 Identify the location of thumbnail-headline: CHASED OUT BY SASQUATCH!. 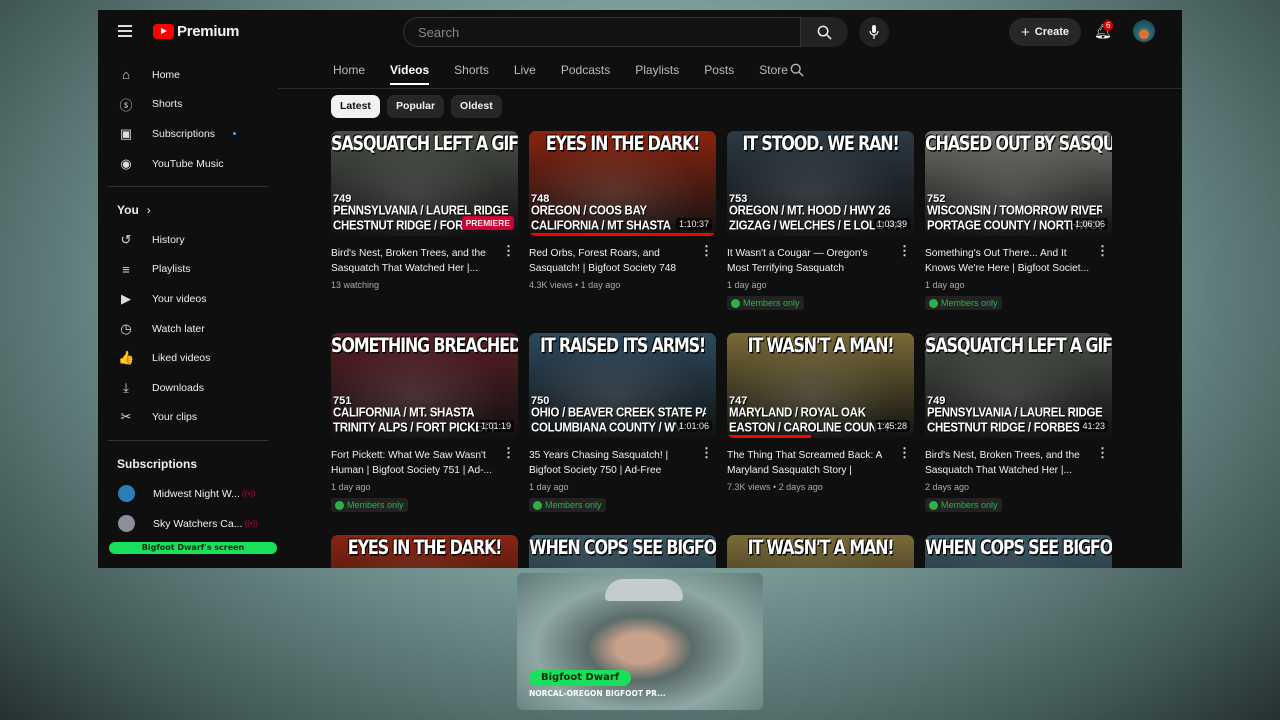
(1018, 143).